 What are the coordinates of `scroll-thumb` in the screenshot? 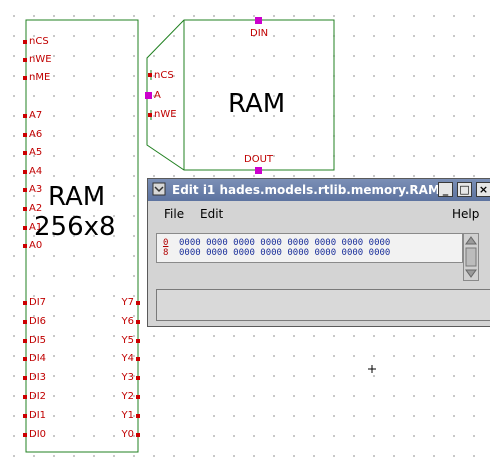 It's located at (471, 257).